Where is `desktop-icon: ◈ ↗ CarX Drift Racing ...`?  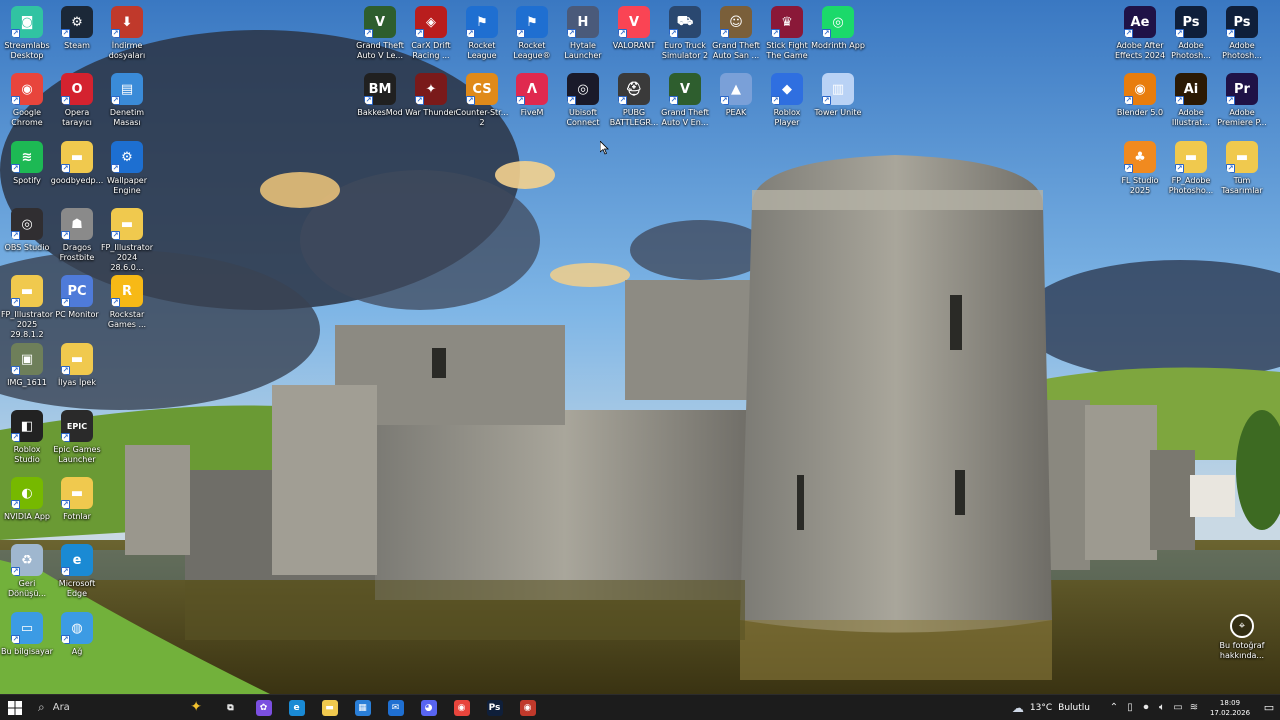 desktop-icon: ◈ ↗ CarX Drift Racing ... is located at coordinates (431, 36).